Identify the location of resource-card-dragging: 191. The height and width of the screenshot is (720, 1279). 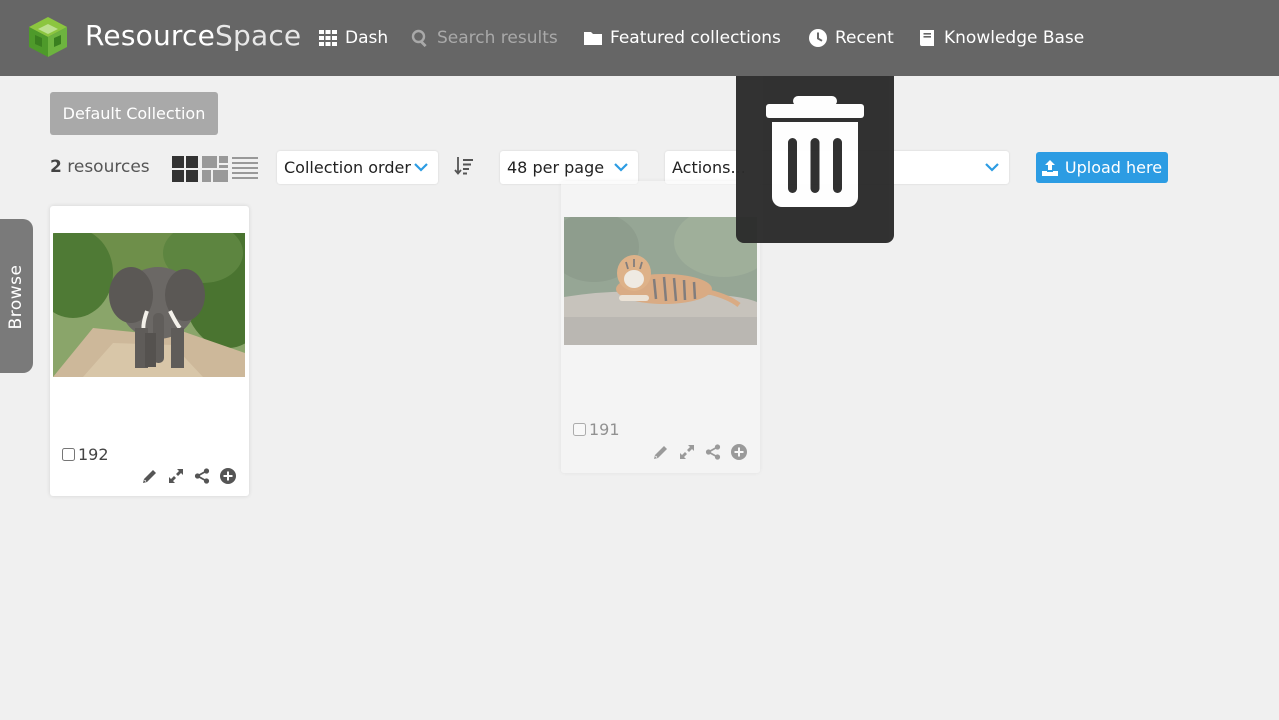
(660, 327).